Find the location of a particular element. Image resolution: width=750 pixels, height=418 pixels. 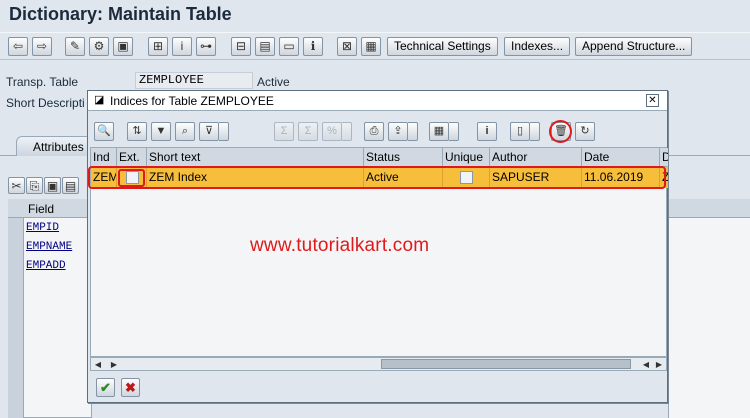

table-status: Active is located at coordinates (273, 82).